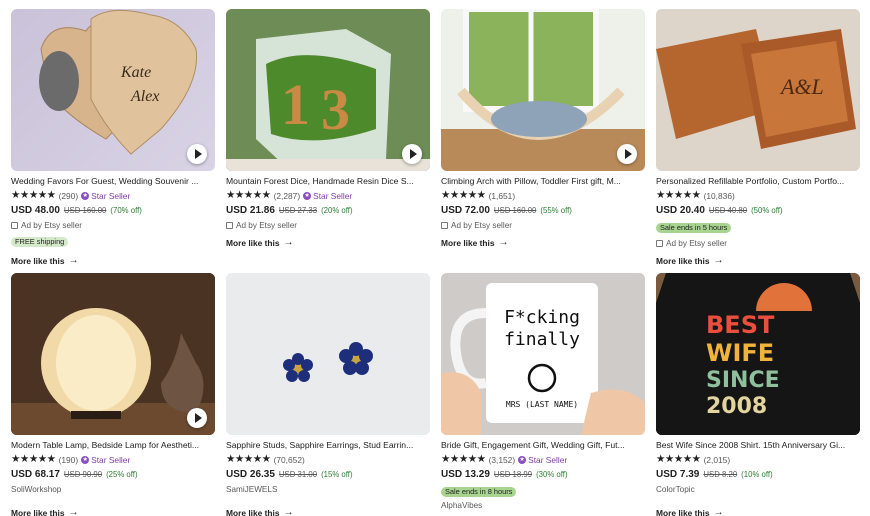 Image resolution: width=870 pixels, height=516 pixels. Describe the element at coordinates (479, 492) in the screenshot. I see `sale-ends-tag: Sale ends in 8 hours` at that location.